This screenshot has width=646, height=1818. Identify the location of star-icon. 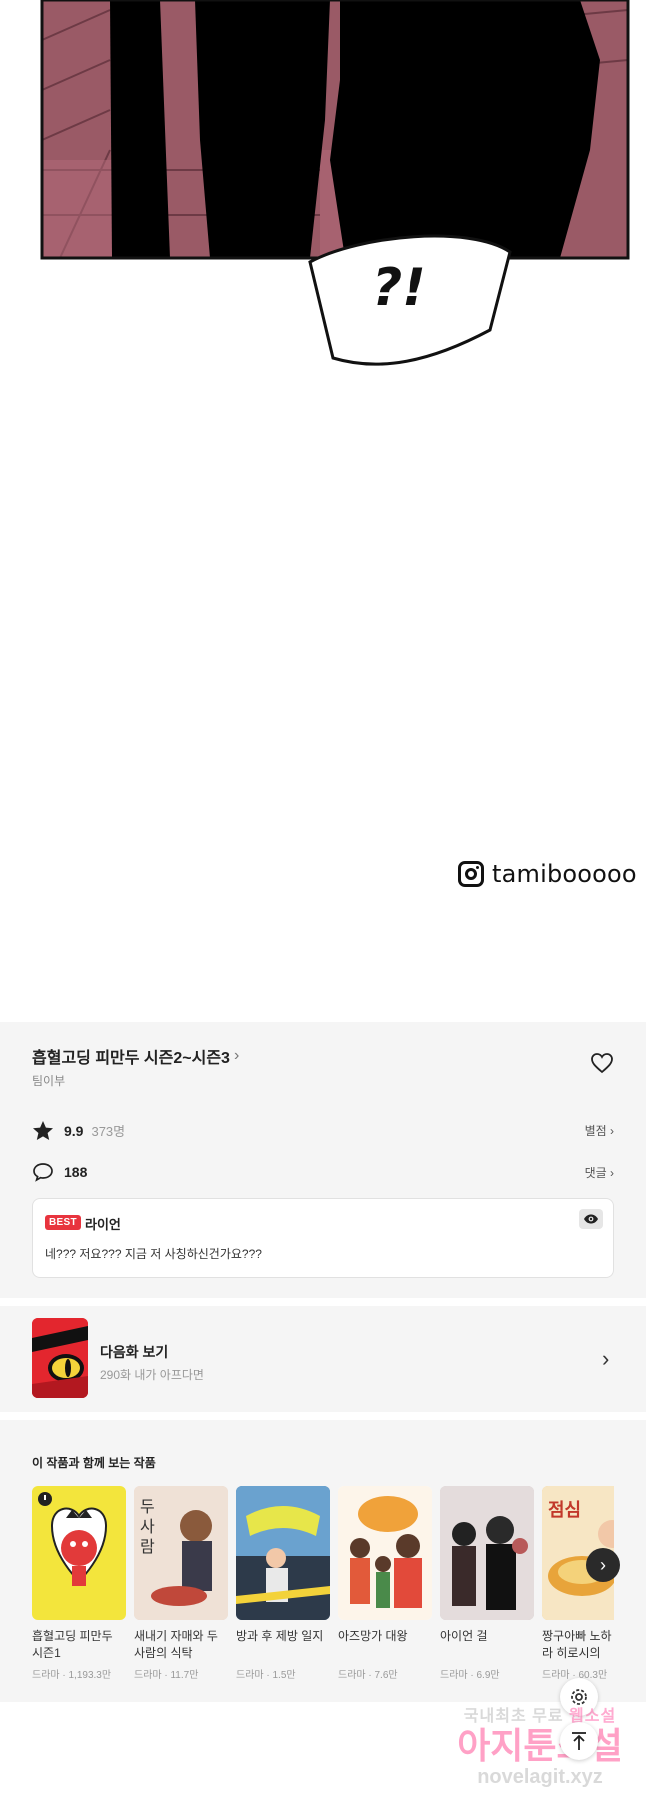
(43, 1130).